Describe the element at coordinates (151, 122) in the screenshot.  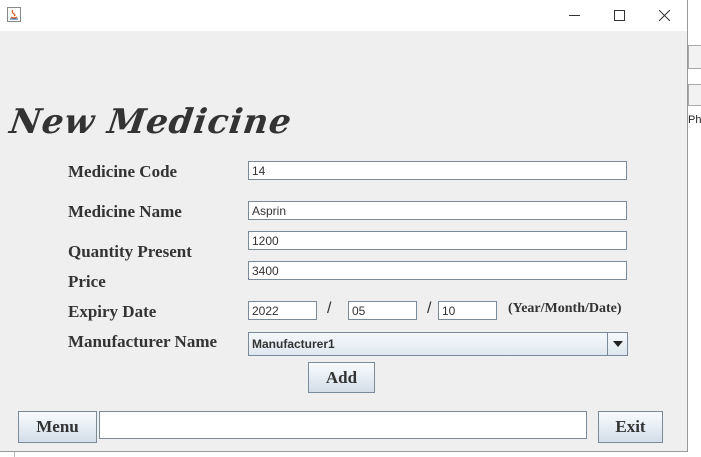
I see `page-title: New Medicine` at that location.